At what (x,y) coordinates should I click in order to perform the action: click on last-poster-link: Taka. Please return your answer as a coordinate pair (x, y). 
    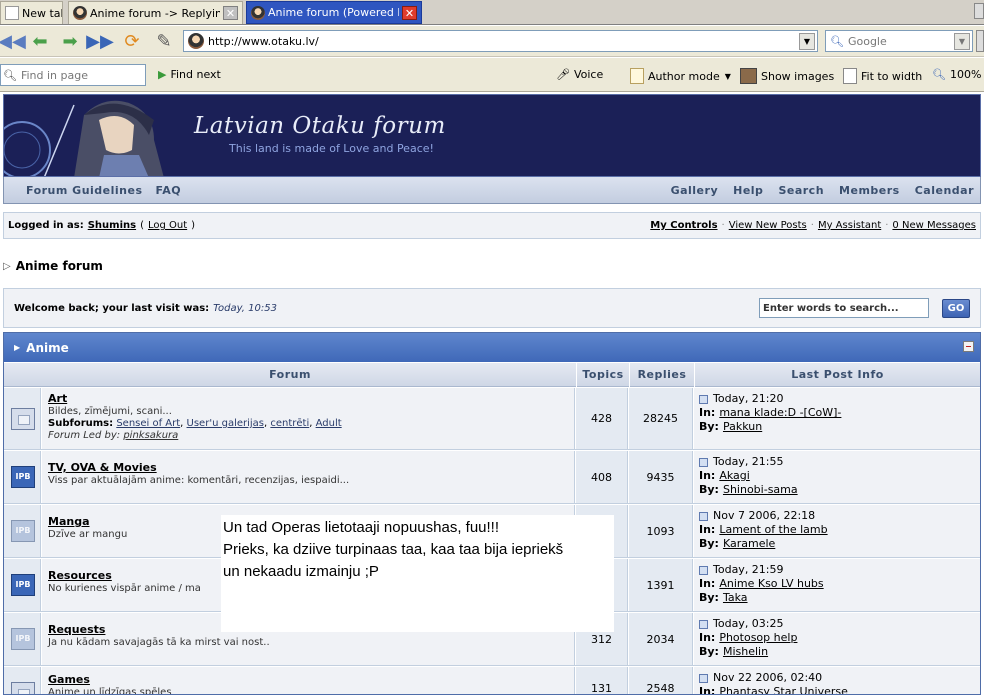
    Looking at the image, I should click on (735, 598).